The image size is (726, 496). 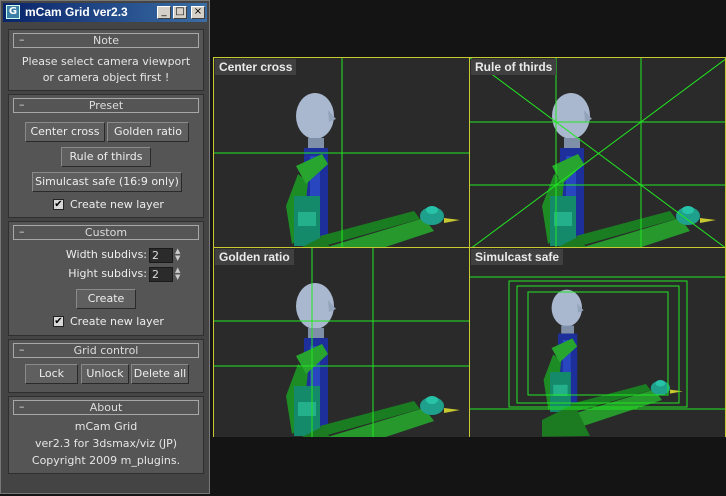 I want to click on preset-rollout: – Preset, so click(x=106, y=105).